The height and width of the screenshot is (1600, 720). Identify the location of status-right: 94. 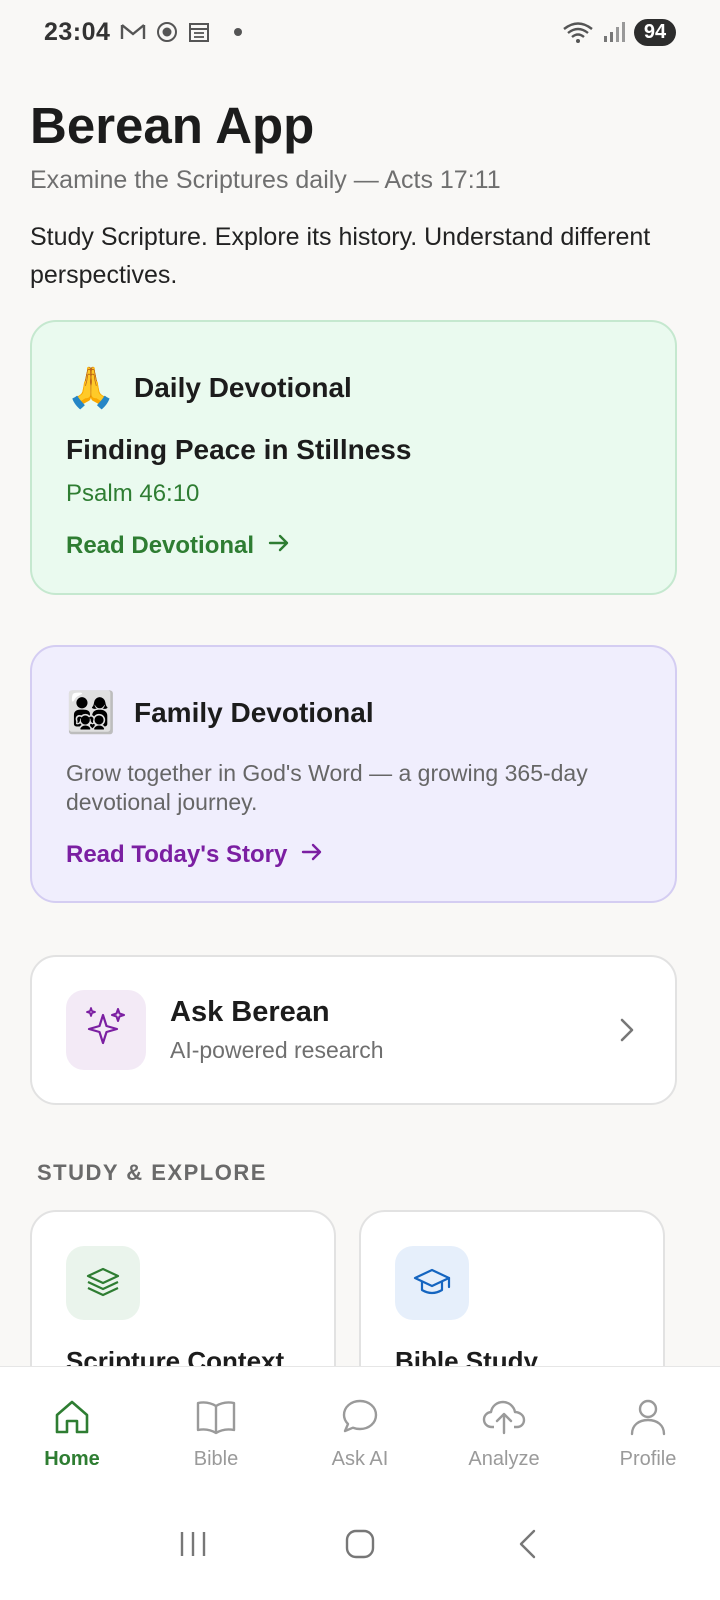
(619, 32).